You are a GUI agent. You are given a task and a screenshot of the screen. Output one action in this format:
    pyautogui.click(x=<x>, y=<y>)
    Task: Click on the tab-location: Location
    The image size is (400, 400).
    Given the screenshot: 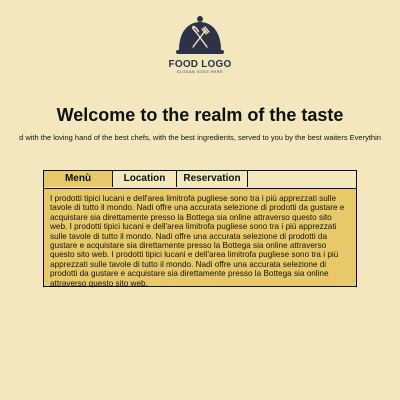 What is the action you would take?
    pyautogui.click(x=145, y=179)
    